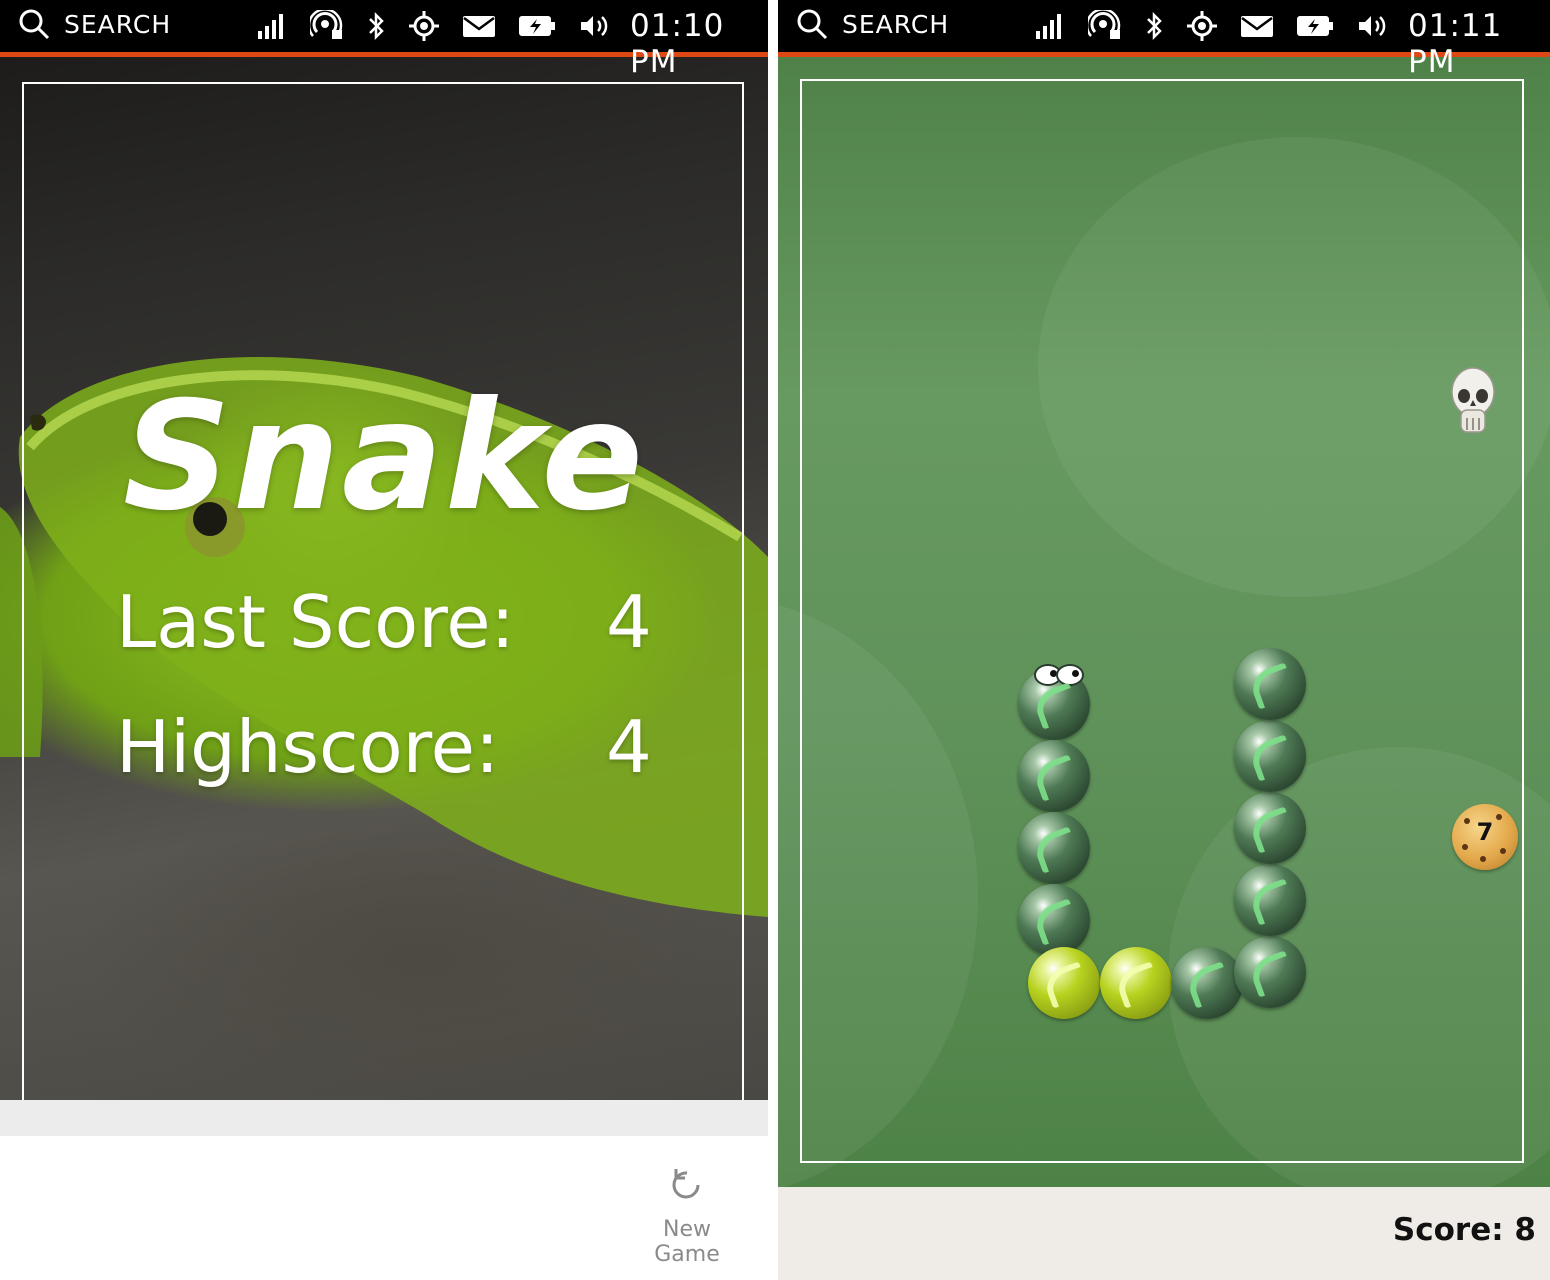 This screenshot has width=1550, height=1280. Describe the element at coordinates (773, 640) in the screenshot. I see `screen-divider` at that location.